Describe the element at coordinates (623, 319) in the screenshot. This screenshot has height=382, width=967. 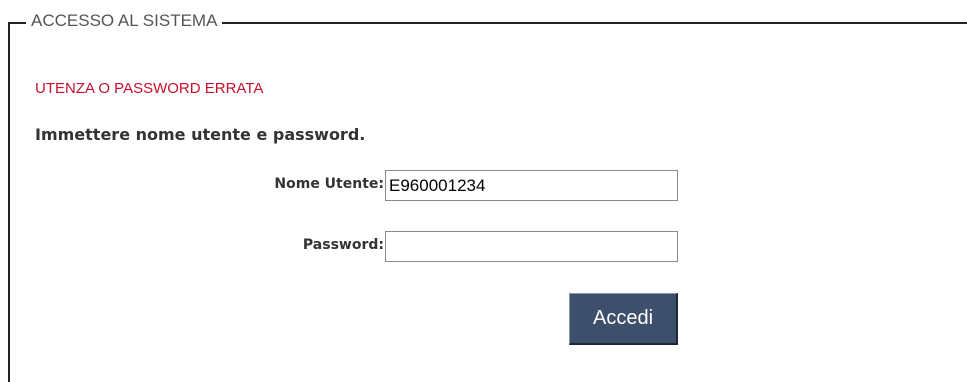
I see `login-button: Accedi` at that location.